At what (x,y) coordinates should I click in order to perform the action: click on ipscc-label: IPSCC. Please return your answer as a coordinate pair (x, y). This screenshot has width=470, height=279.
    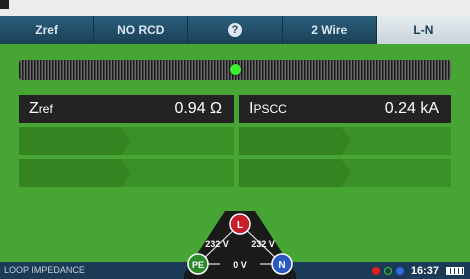
    Looking at the image, I should click on (268, 108).